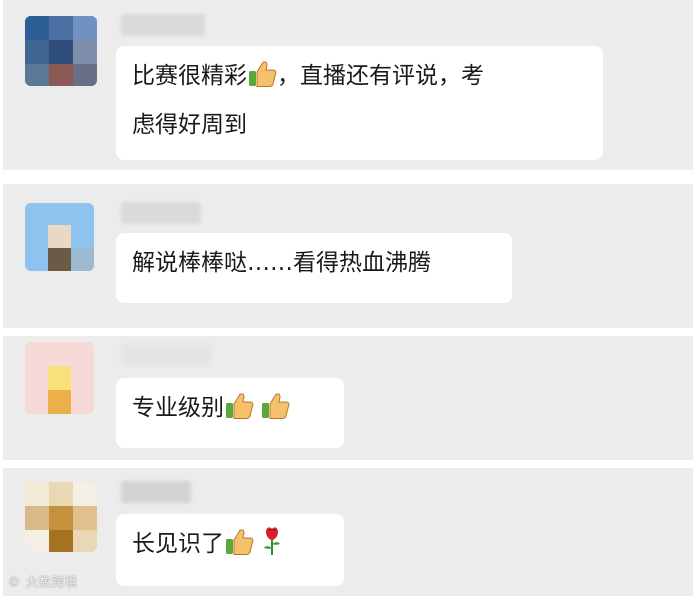  I want to click on message-bubble: 解说棒棒哒……看得热血沸腾, so click(314, 268).